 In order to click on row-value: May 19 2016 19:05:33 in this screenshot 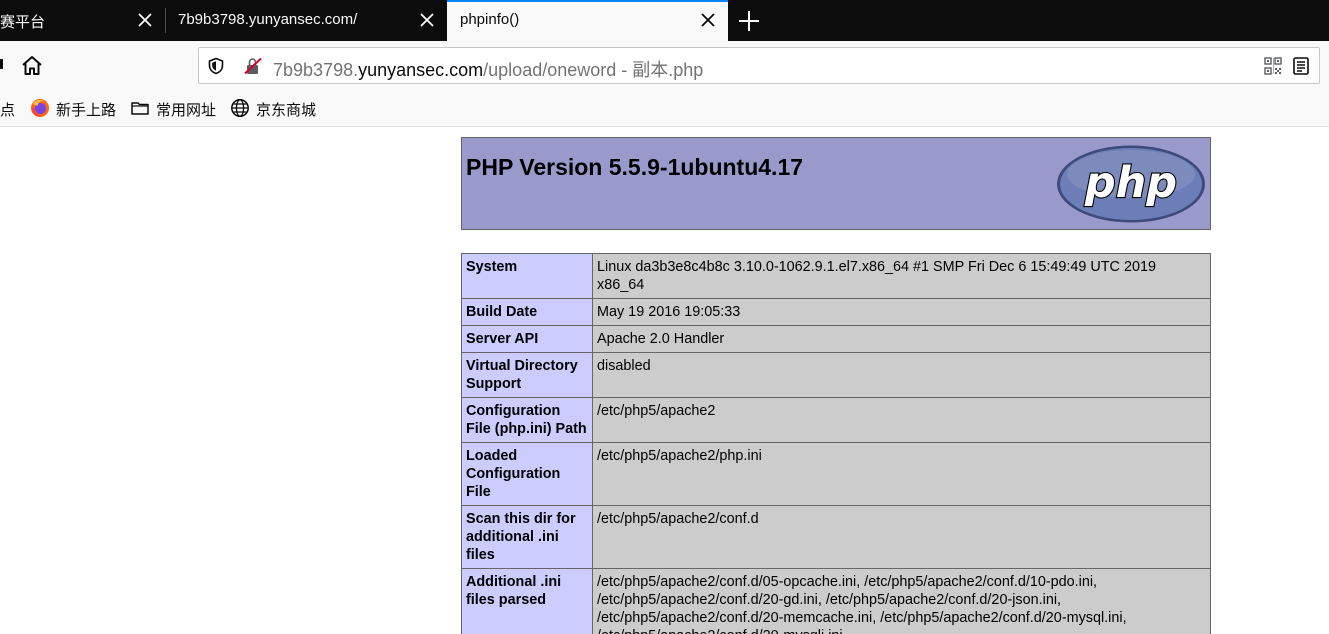, I will do `click(901, 312)`.